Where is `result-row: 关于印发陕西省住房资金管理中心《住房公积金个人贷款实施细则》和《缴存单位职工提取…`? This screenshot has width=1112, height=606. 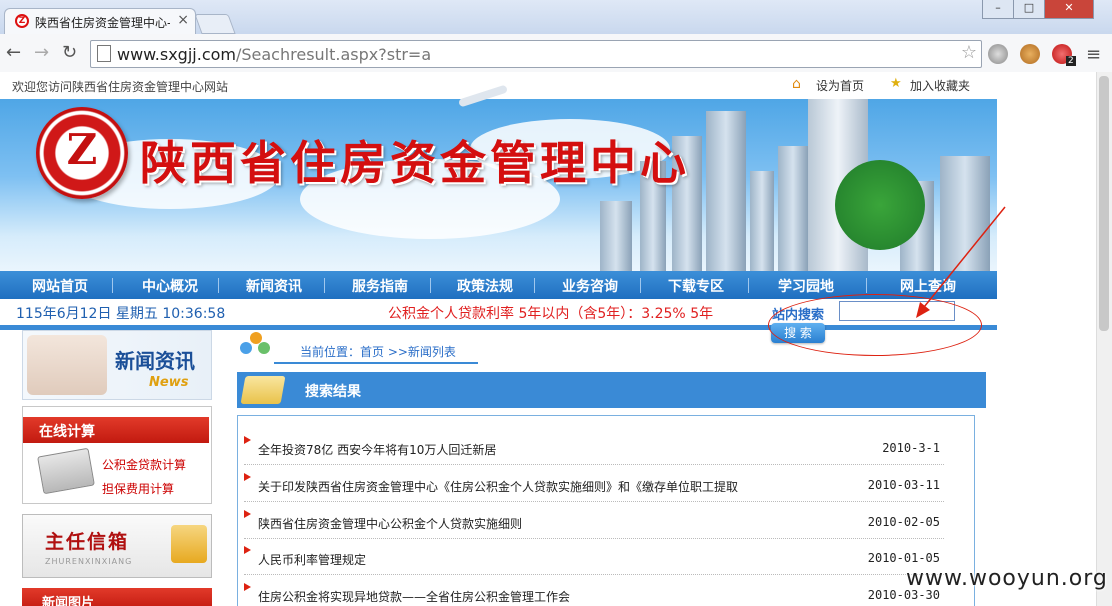 result-row: 关于印发陕西省住房资金管理中心《住房公积金个人贷款实施细则》和《缴存单位职工提取… is located at coordinates (594, 486).